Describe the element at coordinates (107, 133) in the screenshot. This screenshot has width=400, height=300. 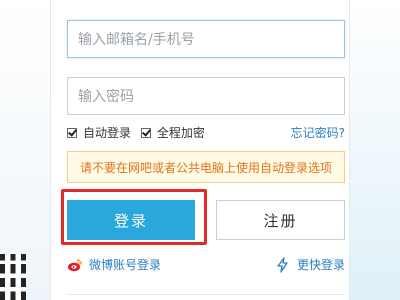
I see `auto-login-label: 自动登录` at that location.